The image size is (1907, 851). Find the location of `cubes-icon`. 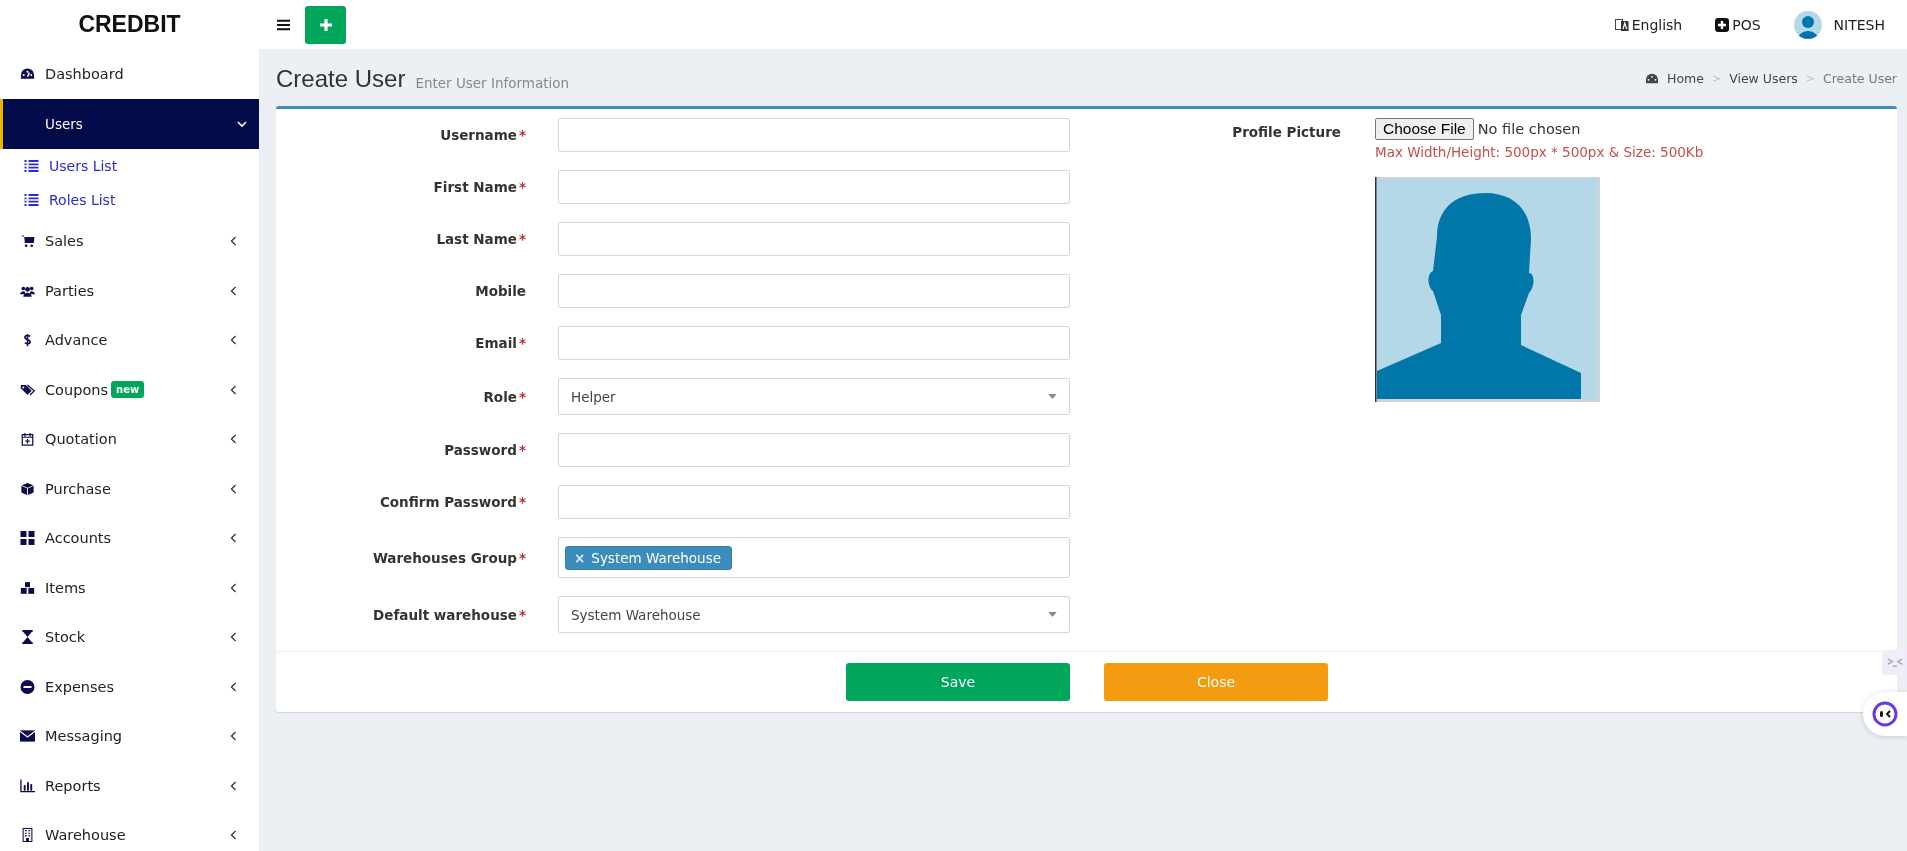

cubes-icon is located at coordinates (27, 587).